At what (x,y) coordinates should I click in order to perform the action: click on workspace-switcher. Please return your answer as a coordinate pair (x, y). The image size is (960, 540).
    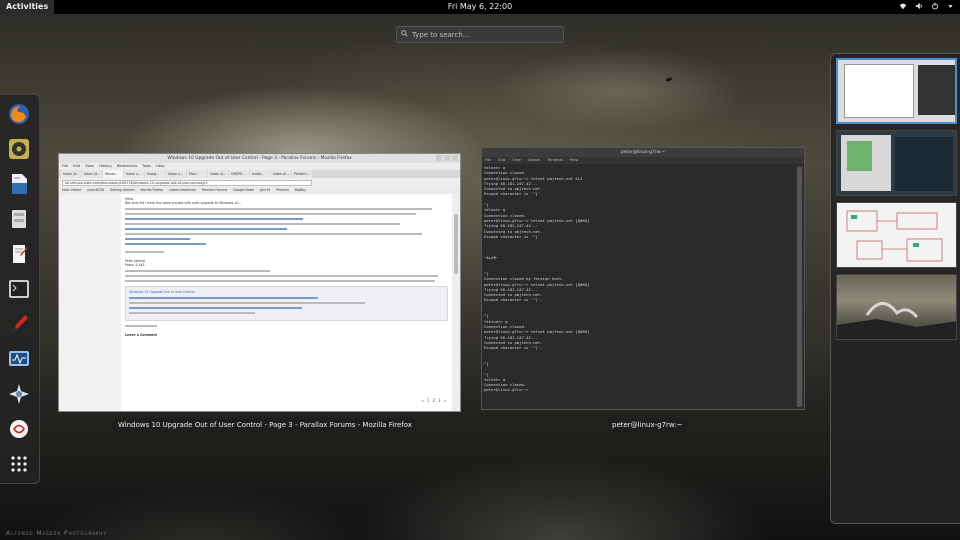
    Looking at the image, I should click on (895, 288).